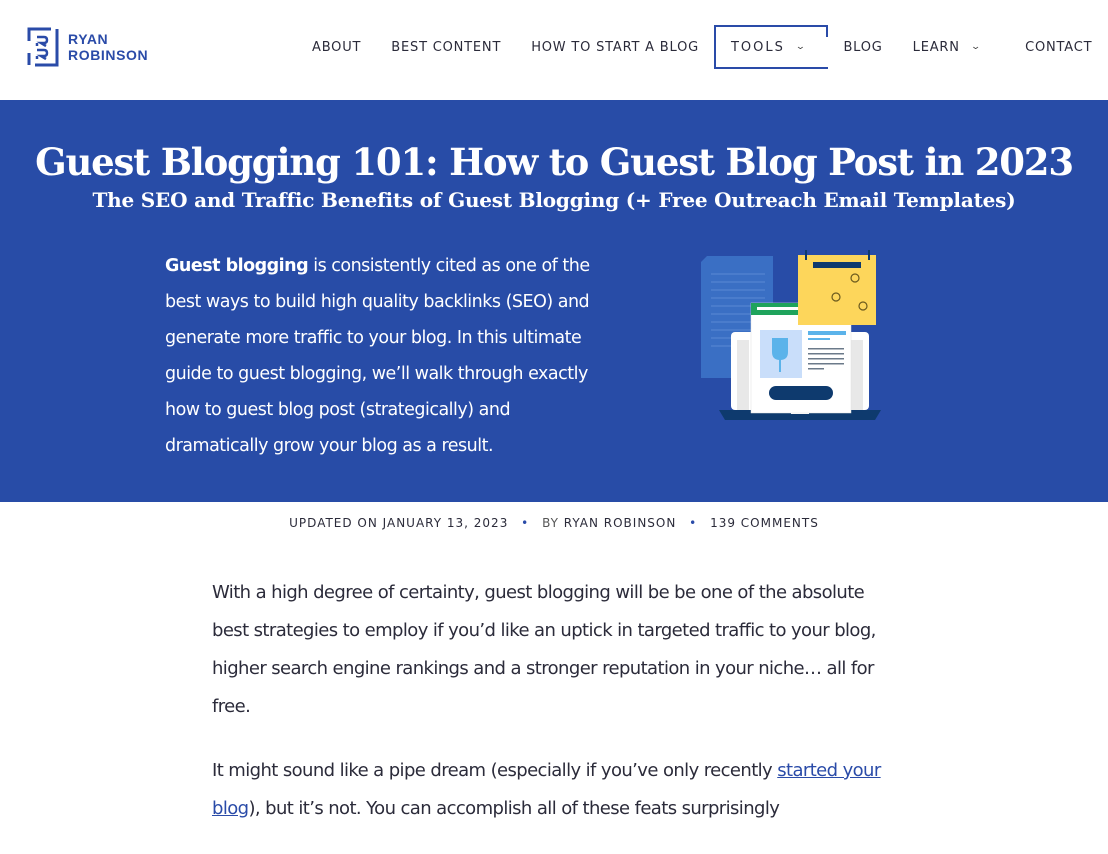 The height and width of the screenshot is (854, 1108). I want to click on logo-wordmark: RYAN ROBINSON, so click(108, 47).